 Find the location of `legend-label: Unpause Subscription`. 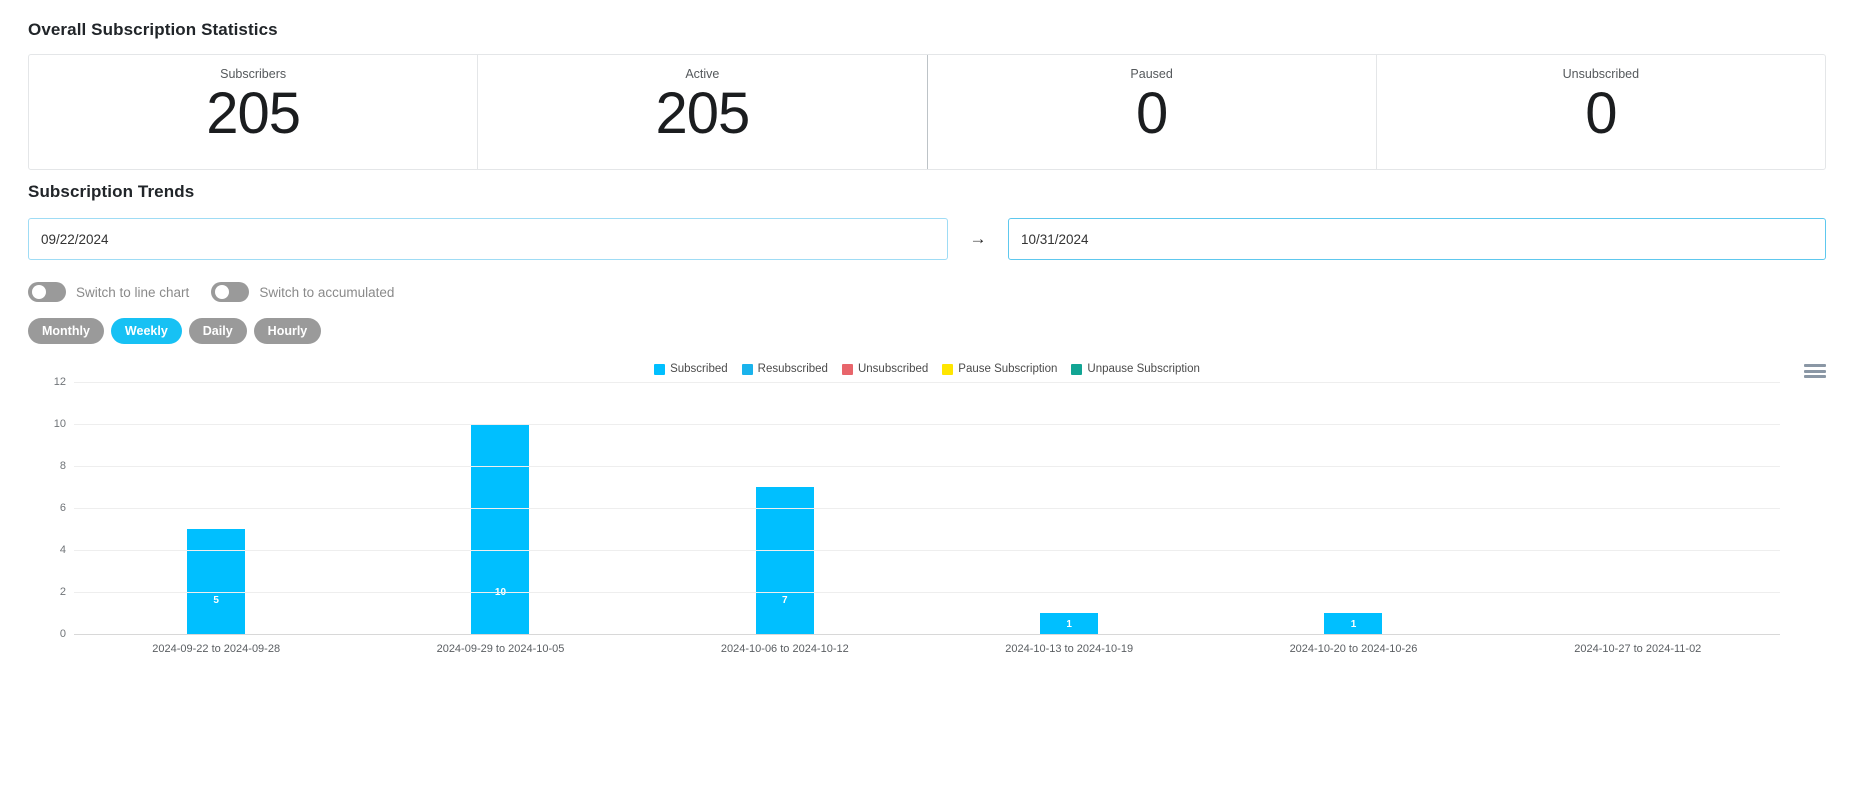

legend-label: Unpause Subscription is located at coordinates (1143, 369).